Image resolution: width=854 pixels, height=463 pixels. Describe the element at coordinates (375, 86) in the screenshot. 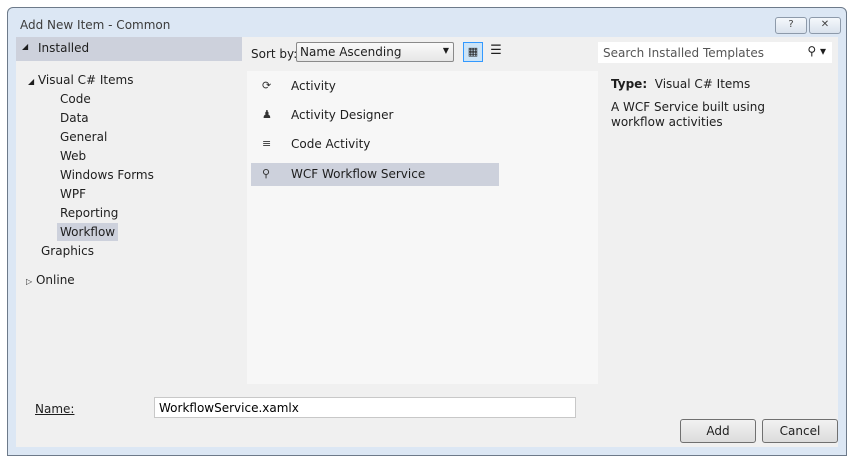

I see `template-activity: ⟳ Activity` at that location.